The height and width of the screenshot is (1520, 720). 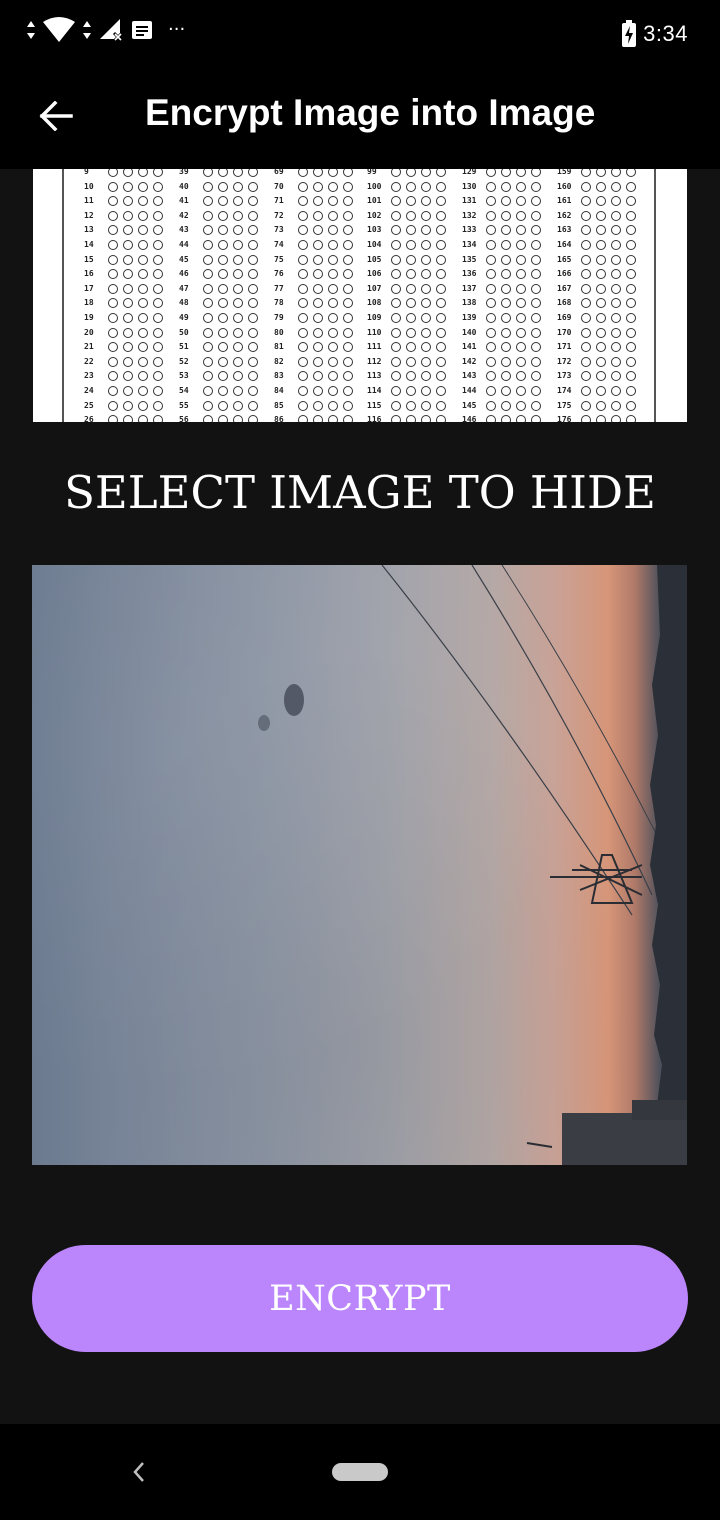 What do you see at coordinates (360, 492) in the screenshot?
I see `select-image-prompt: SELECT IMAGE TO HIDE` at bounding box center [360, 492].